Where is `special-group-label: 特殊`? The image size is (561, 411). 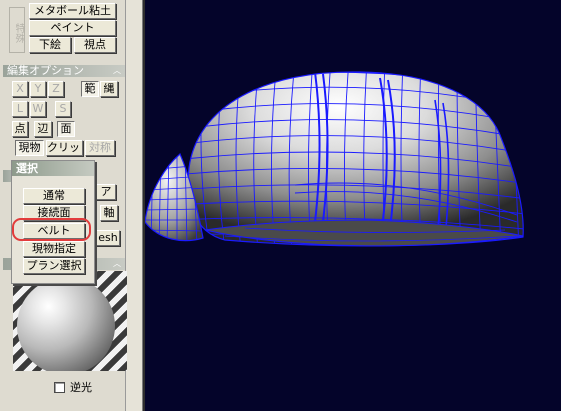 special-group-label: 特殊 is located at coordinates (17, 30).